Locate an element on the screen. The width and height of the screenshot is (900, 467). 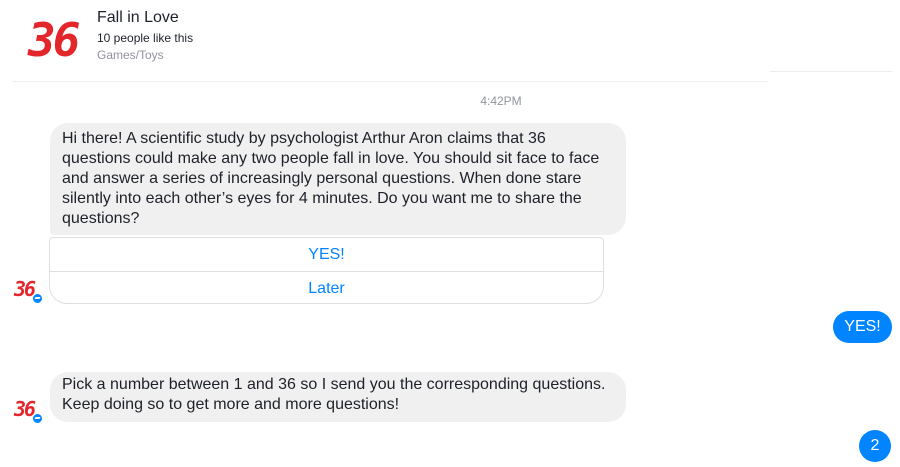
header-divider-right is located at coordinates (831, 71).